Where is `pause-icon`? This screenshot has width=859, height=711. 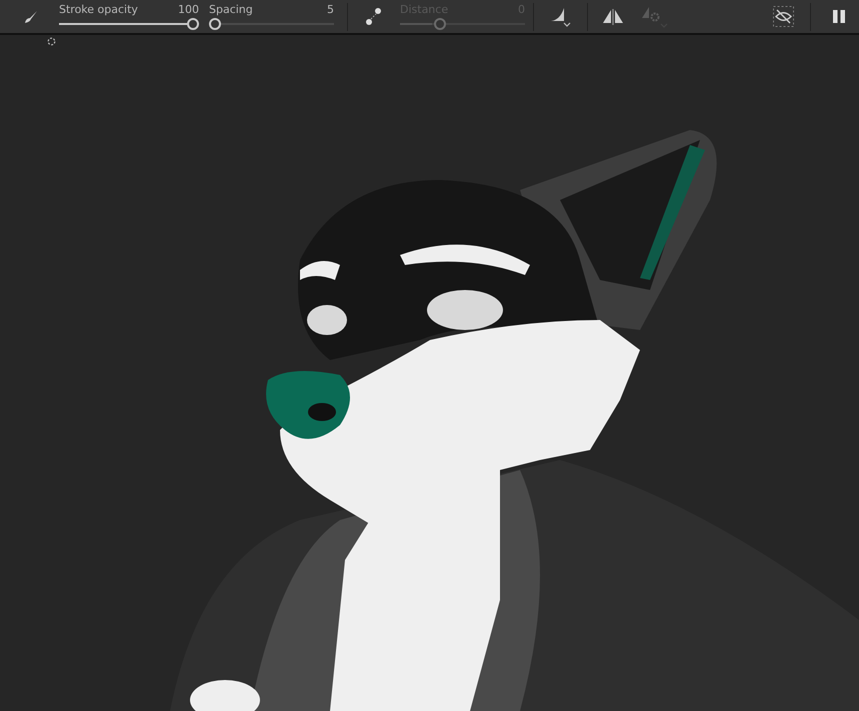
pause-icon is located at coordinates (839, 16).